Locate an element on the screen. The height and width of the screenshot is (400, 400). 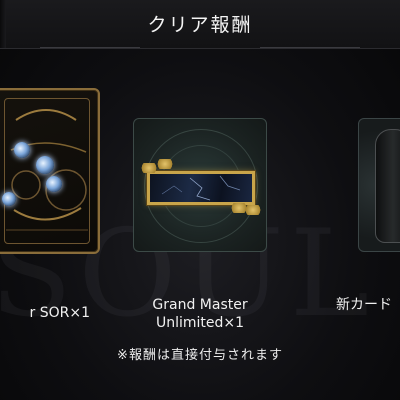
title-nameplate-icon is located at coordinates (201, 188).